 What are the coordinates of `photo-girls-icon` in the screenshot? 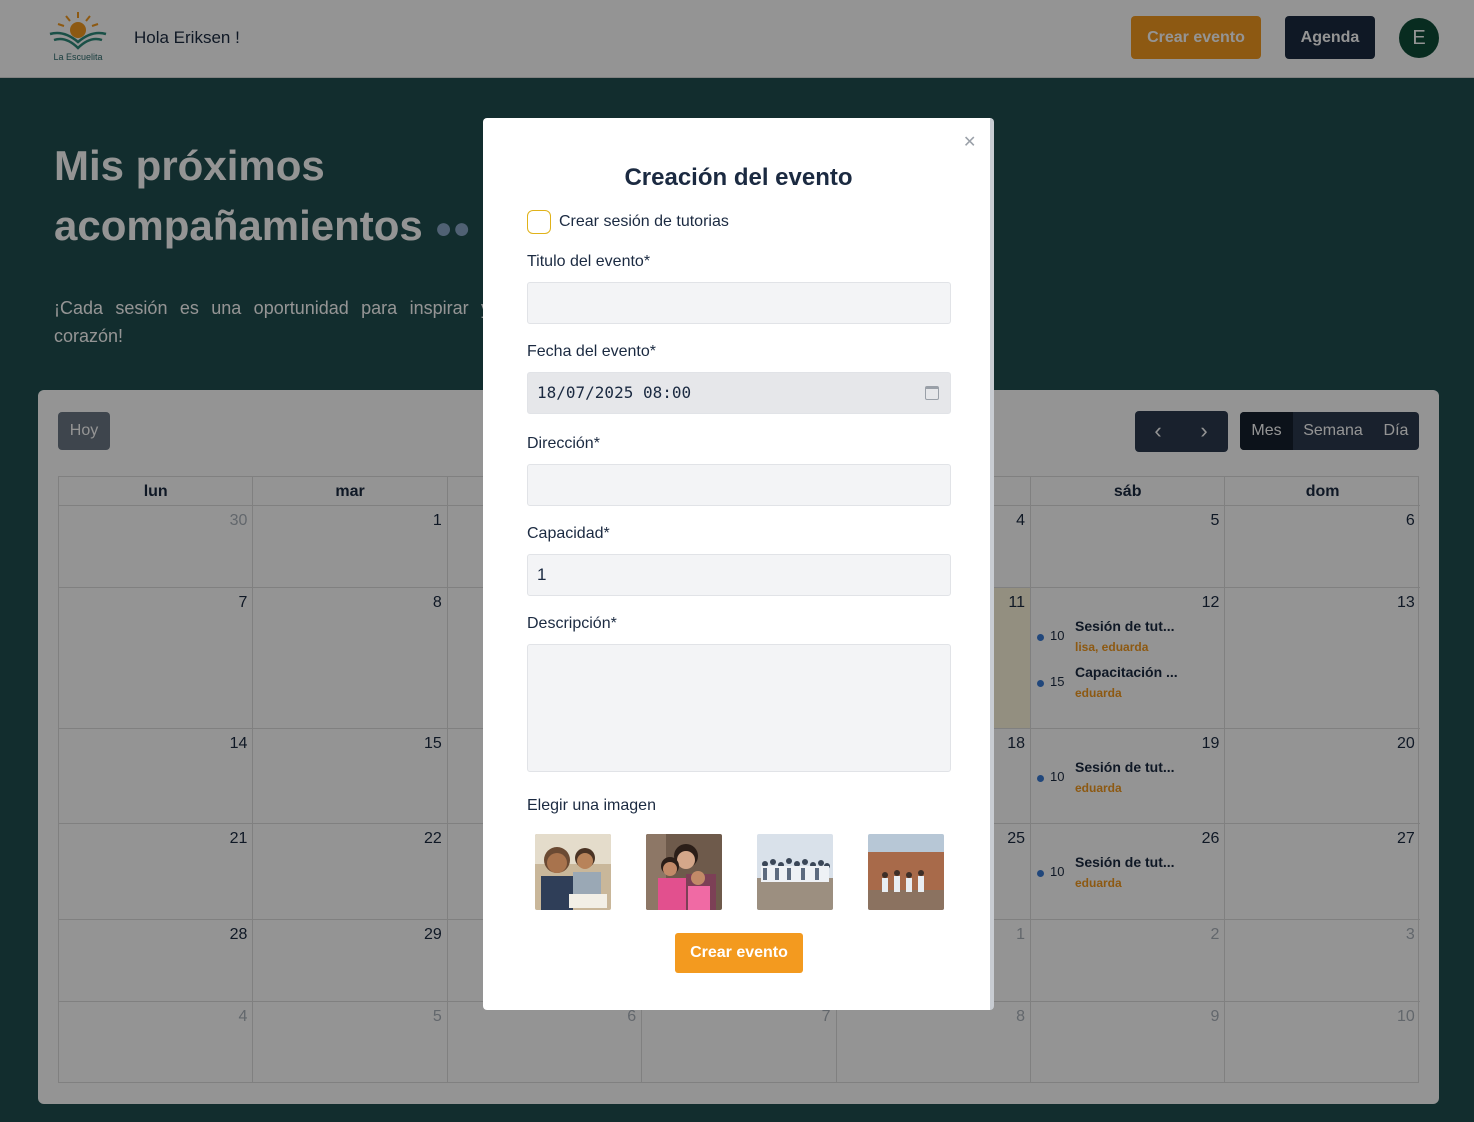 It's located at (684, 872).